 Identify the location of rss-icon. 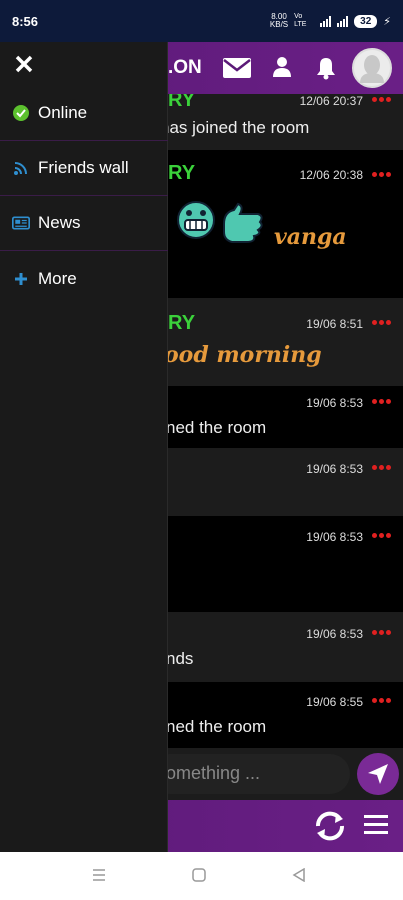
(21, 168).